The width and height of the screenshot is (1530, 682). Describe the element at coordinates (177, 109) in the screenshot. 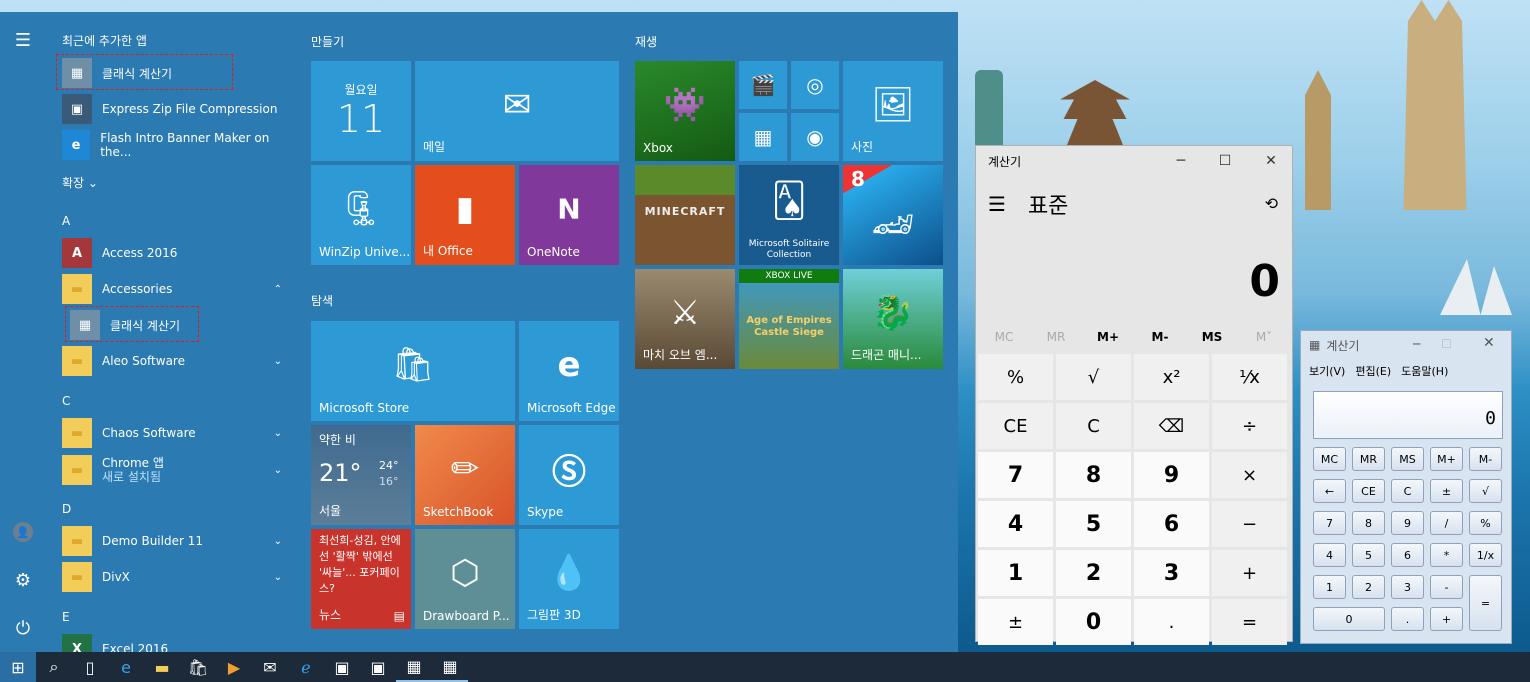

I see `app-express-zip: ▣ Express Zip File Compression` at that location.